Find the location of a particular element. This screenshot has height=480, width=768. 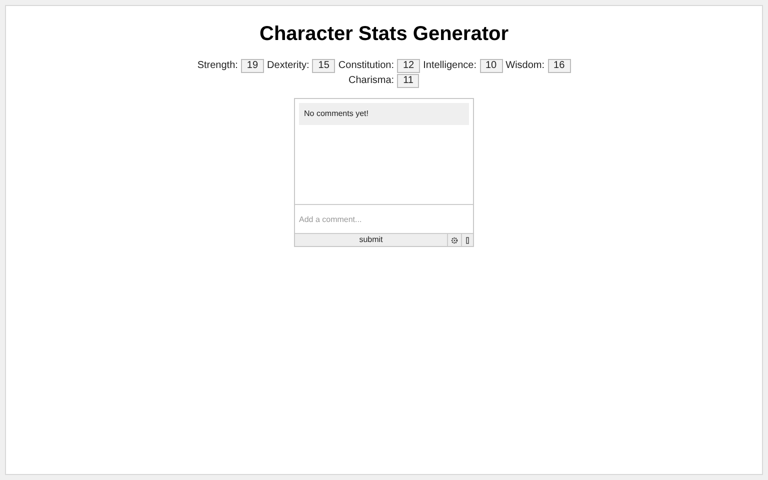

stat-label: Strength: is located at coordinates (217, 66).